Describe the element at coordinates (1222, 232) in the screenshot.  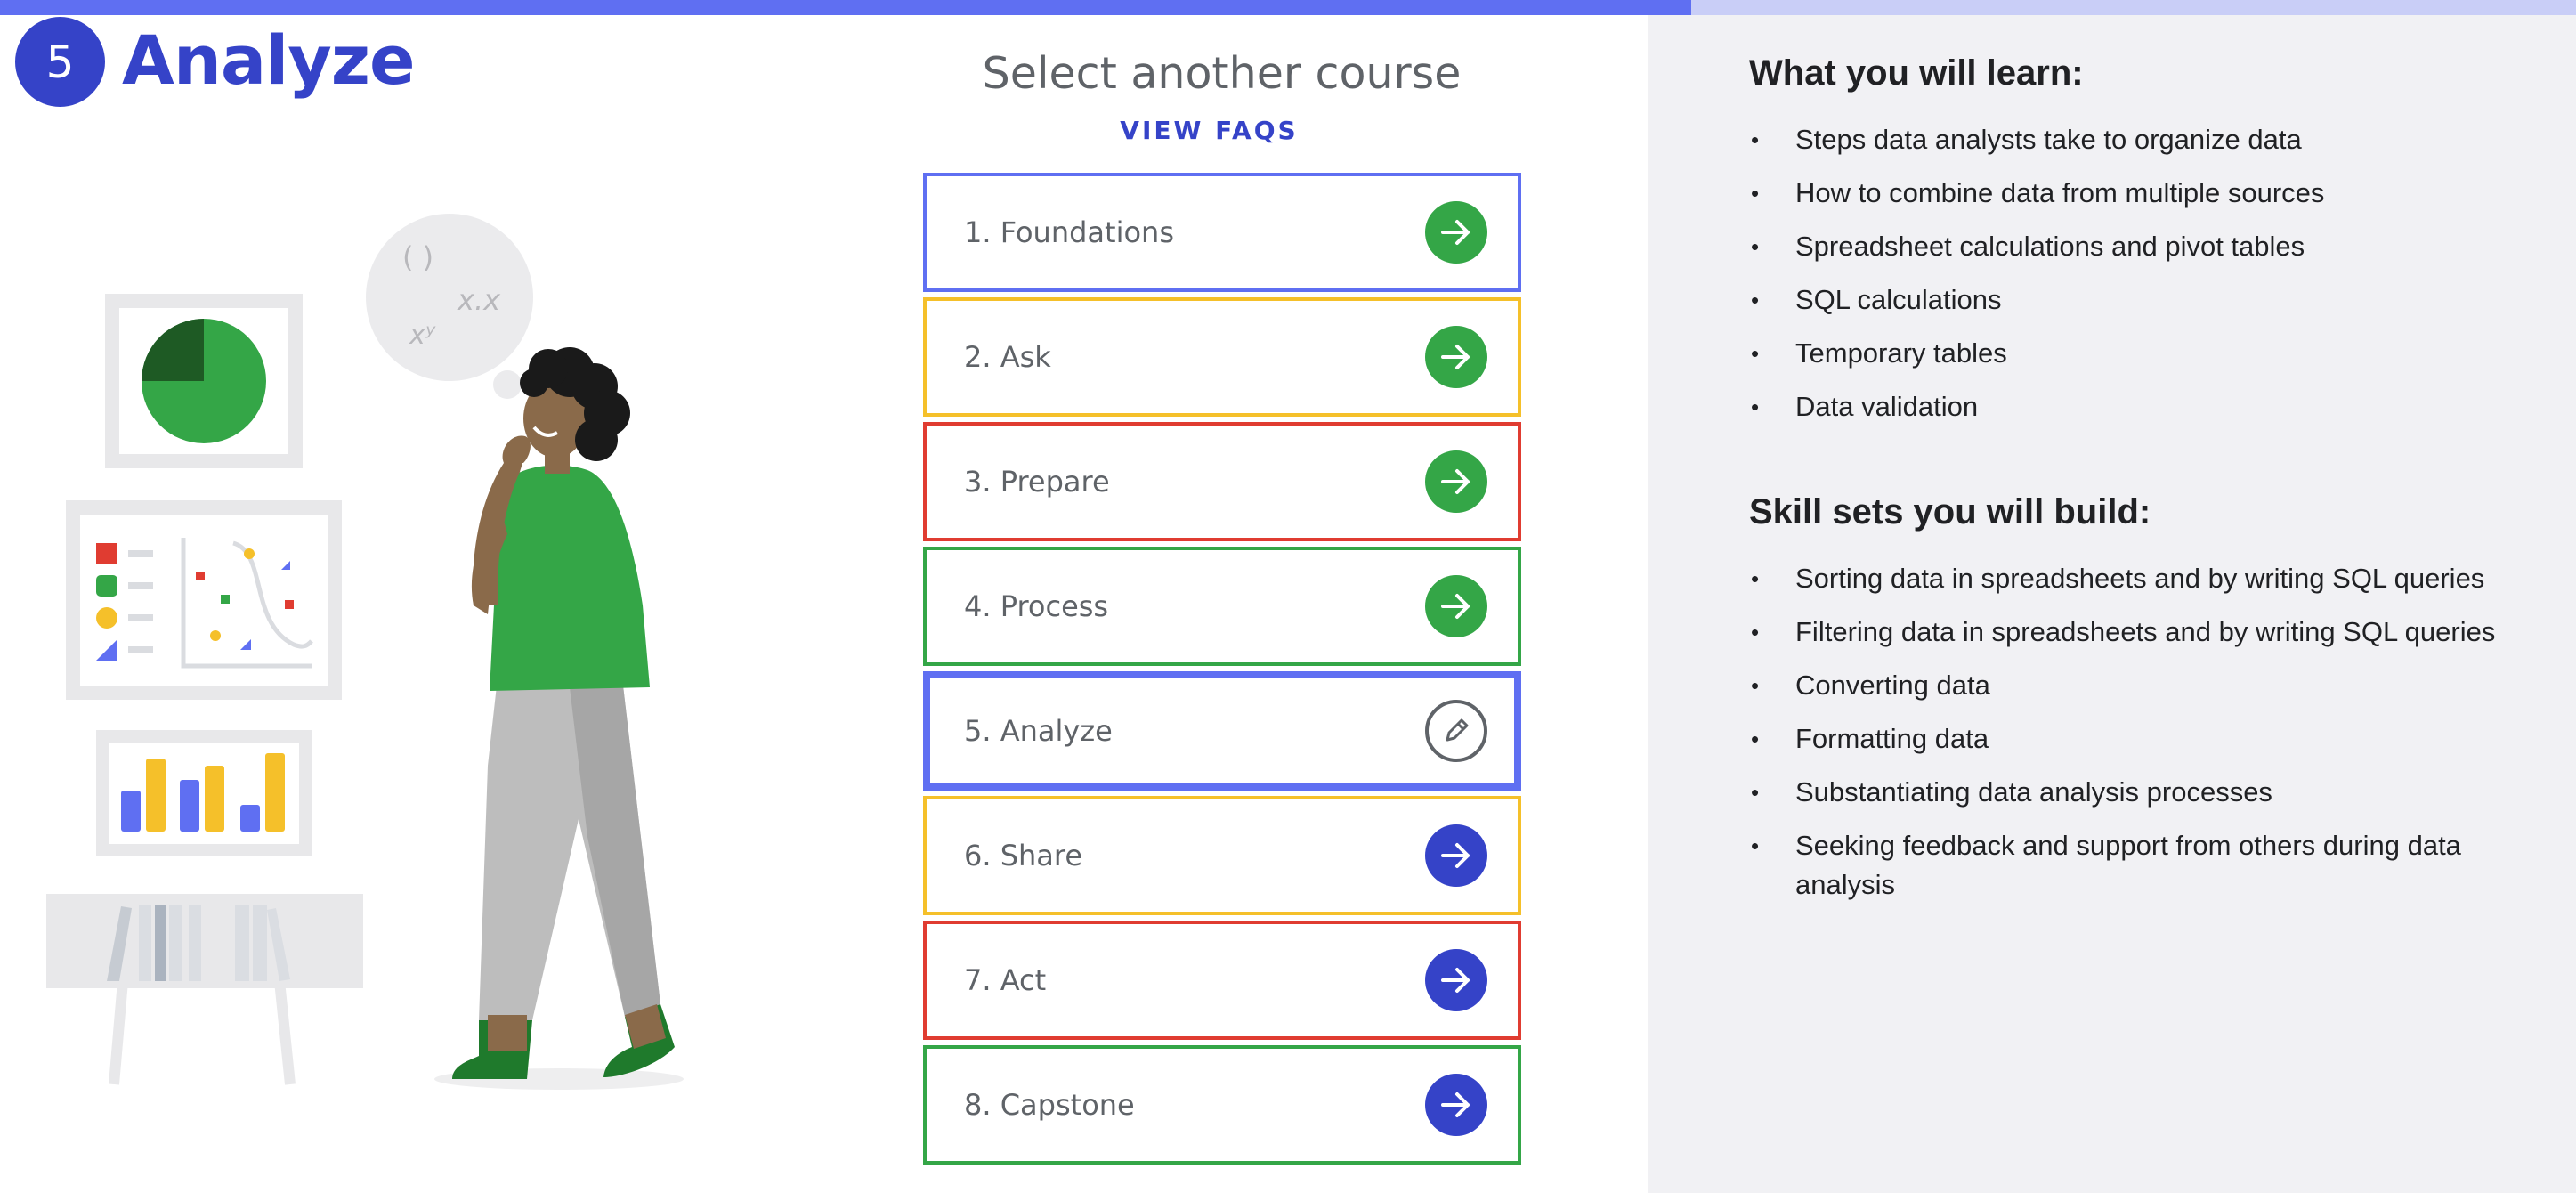
I see `course-item: 1. Foundations` at that location.